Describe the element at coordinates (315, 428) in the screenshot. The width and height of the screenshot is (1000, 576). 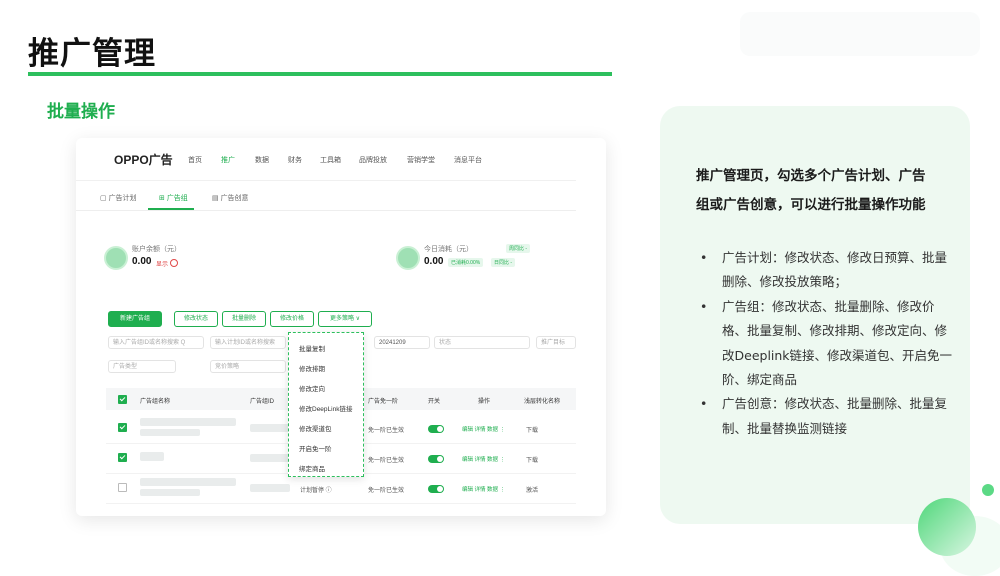
I see `menu-item-edit-channel-pkg: 修改渠道包` at that location.